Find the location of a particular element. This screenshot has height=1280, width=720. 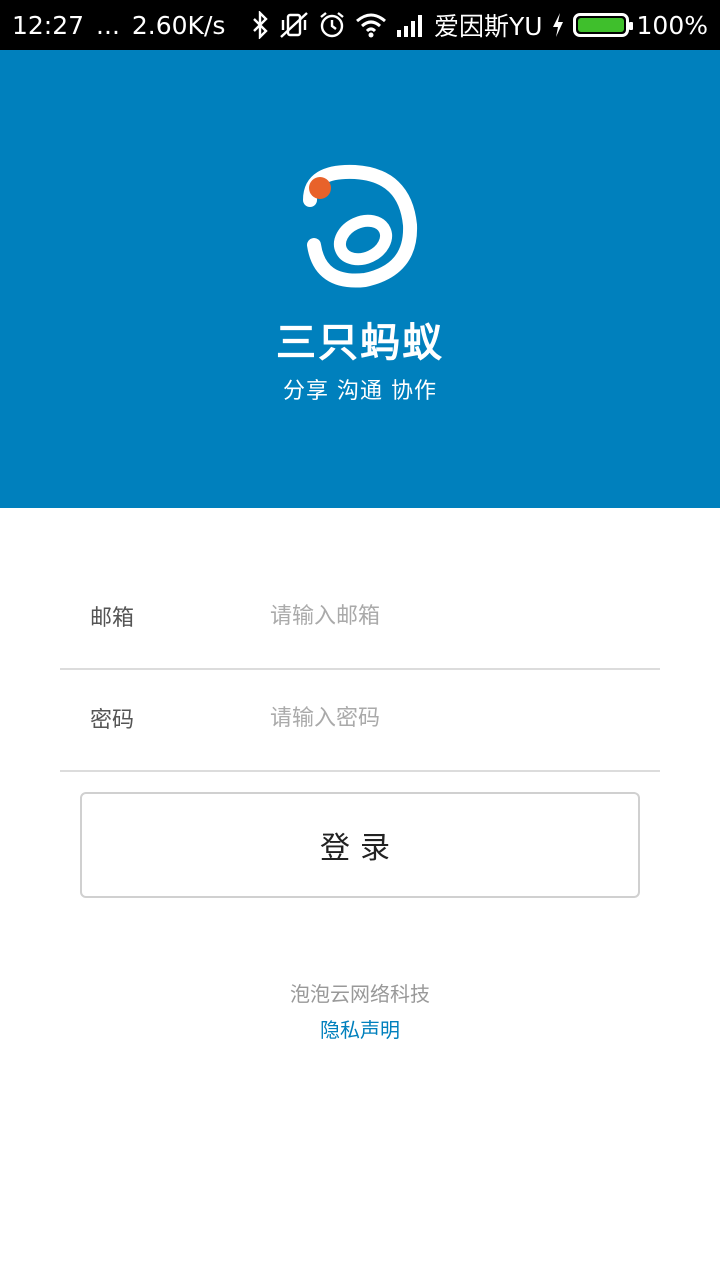

email-input is located at coordinates (455, 616).